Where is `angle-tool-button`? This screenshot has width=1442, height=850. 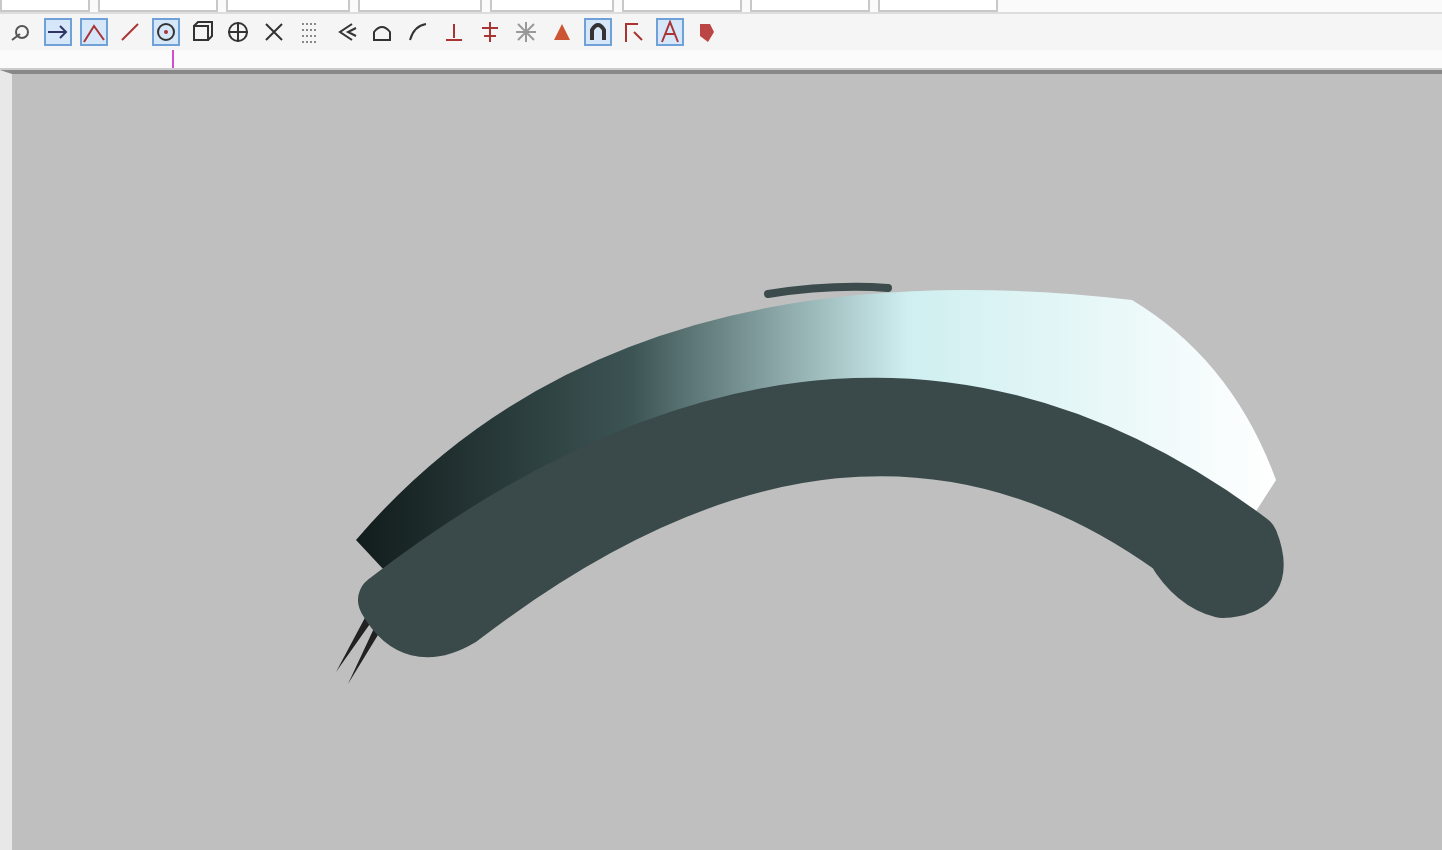
angle-tool-button is located at coordinates (94, 32).